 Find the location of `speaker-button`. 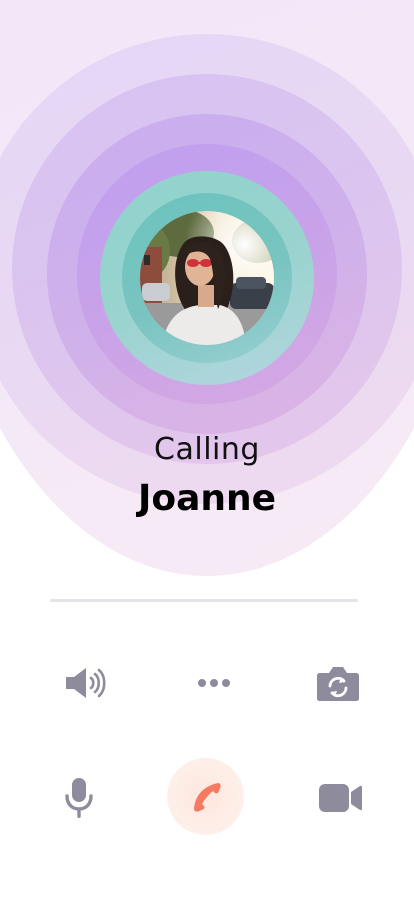

speaker-button is located at coordinates (85, 683).